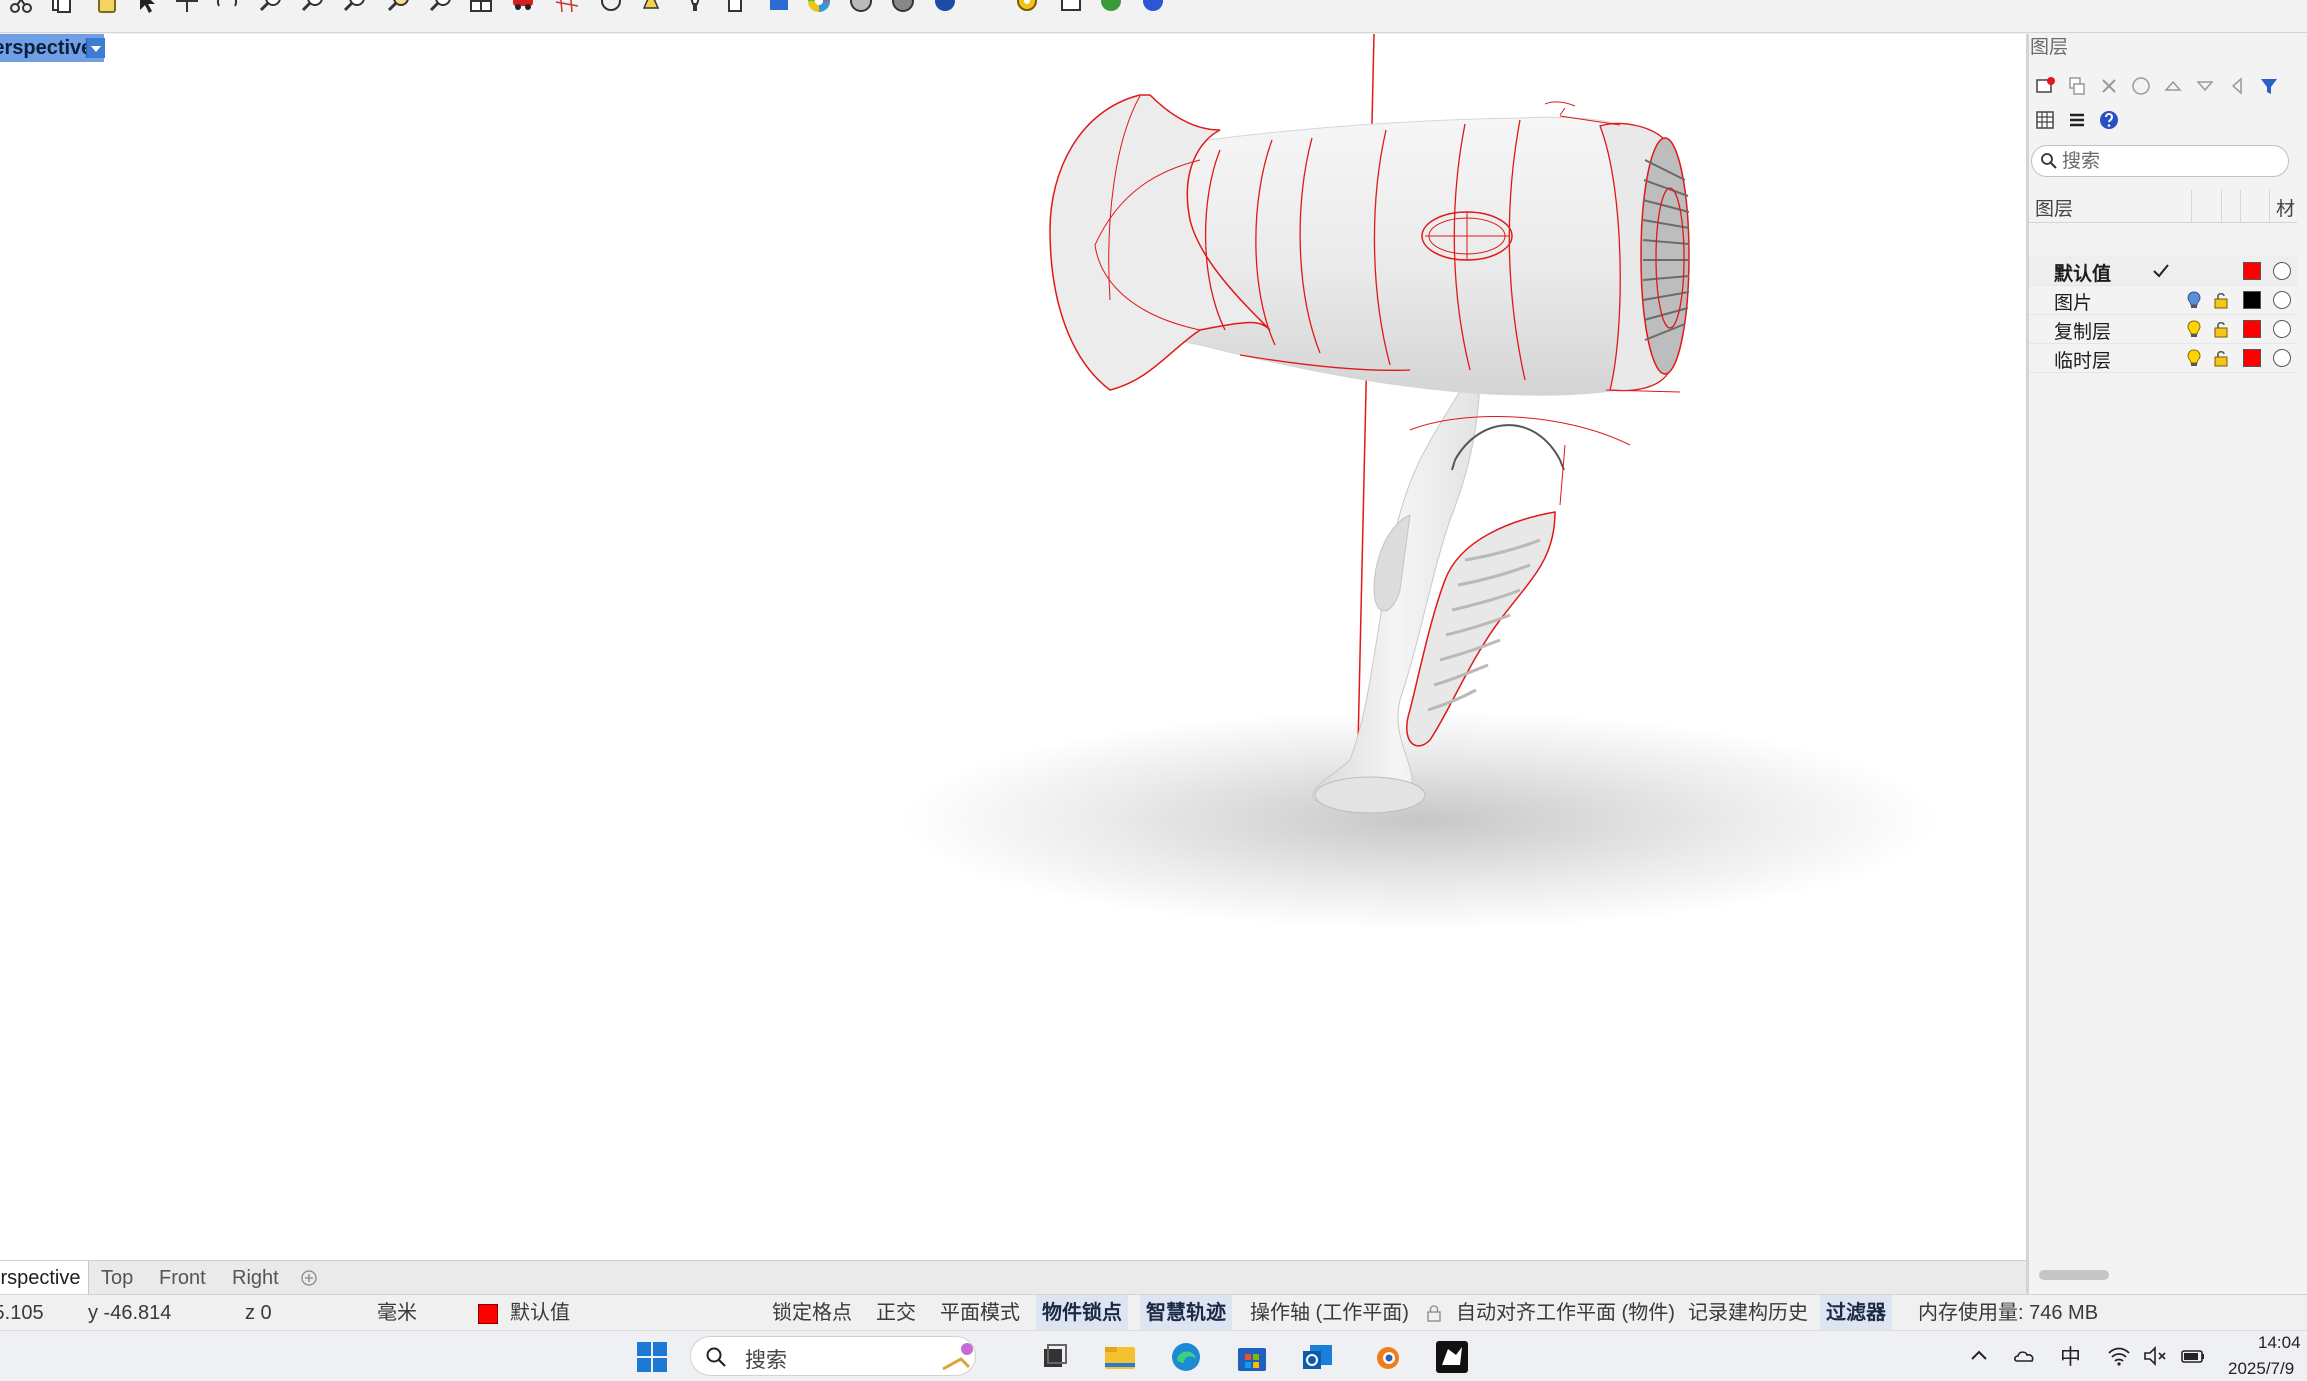 The image size is (2307, 1381). I want to click on layer-name: 复制层, so click(2082, 330).